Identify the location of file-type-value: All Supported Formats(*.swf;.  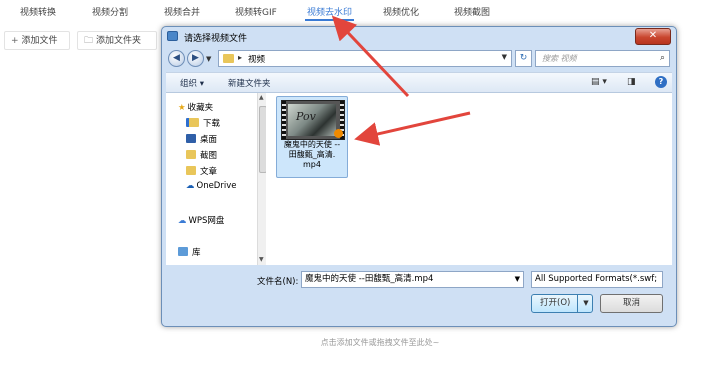
(596, 279).